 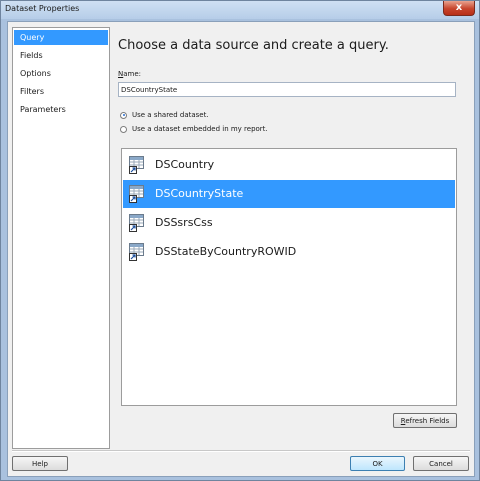 I want to click on radio-shared-dataset: Use a shared dataset., so click(x=164, y=115).